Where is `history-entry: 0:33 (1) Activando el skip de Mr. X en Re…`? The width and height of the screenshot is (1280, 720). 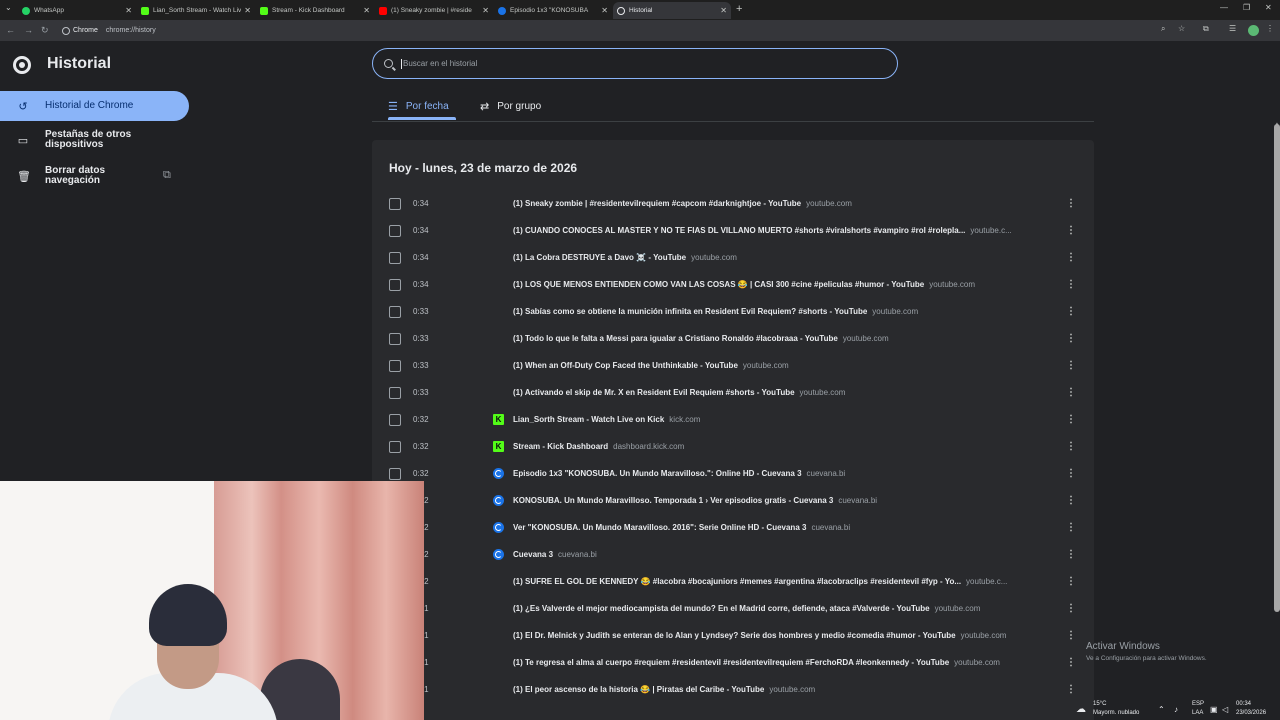
history-entry: 0:33 (1) Activando el skip de Mr. X en Re… is located at coordinates (733, 392).